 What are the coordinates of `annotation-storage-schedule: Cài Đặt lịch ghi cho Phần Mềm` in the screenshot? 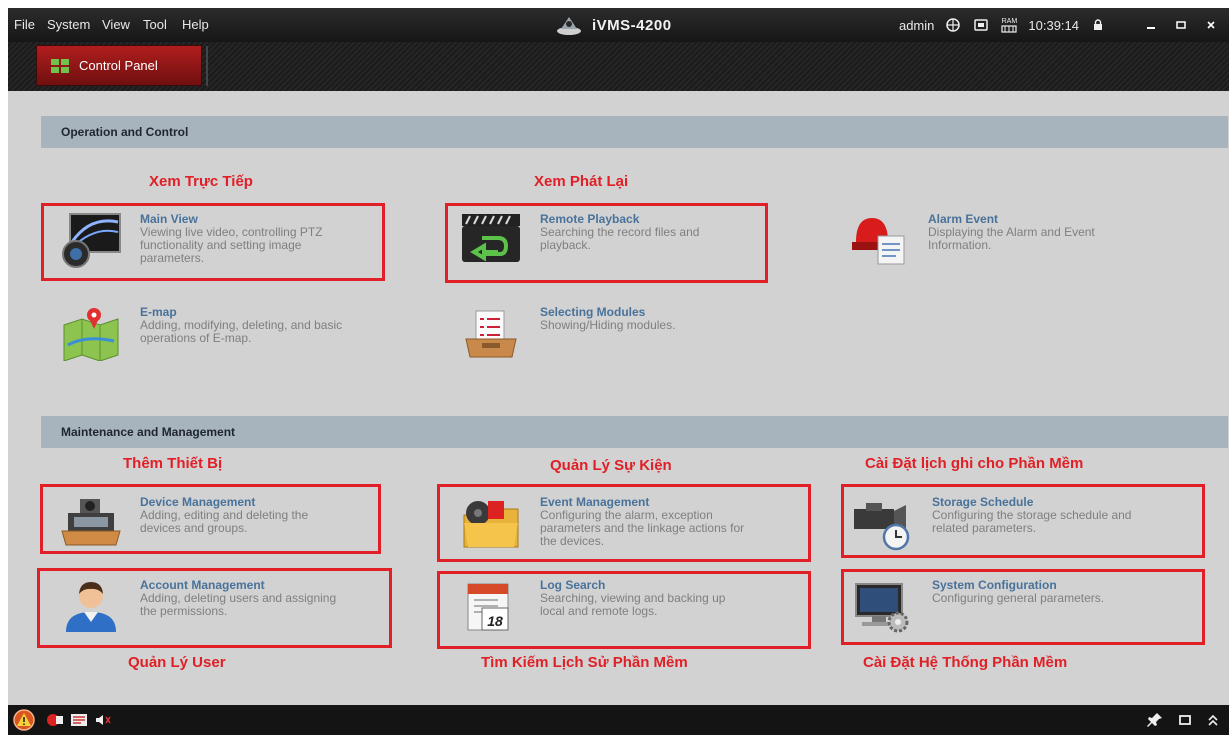 It's located at (974, 463).